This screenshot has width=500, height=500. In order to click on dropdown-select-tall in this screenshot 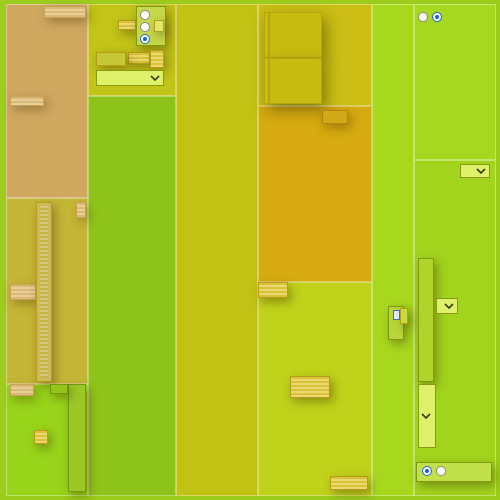, I will do `click(427, 416)`.